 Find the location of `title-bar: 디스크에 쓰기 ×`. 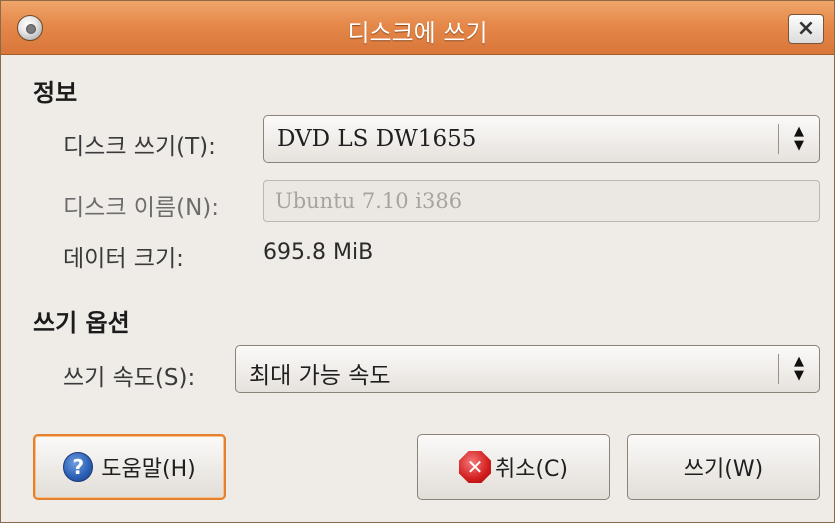

title-bar: 디스크에 쓰기 × is located at coordinates (417, 28).